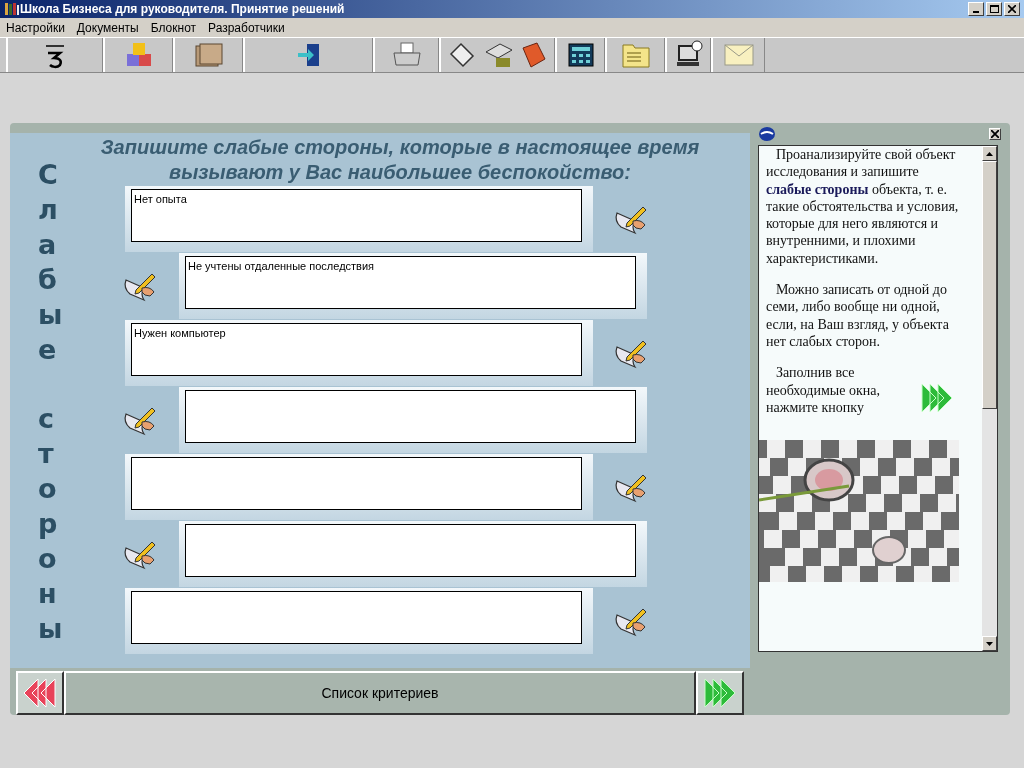 Image resolution: width=1024 pixels, height=768 pixels. Describe the element at coordinates (410, 282) in the screenshot. I see `input-field: Не учтены отдаленные последствия` at that location.